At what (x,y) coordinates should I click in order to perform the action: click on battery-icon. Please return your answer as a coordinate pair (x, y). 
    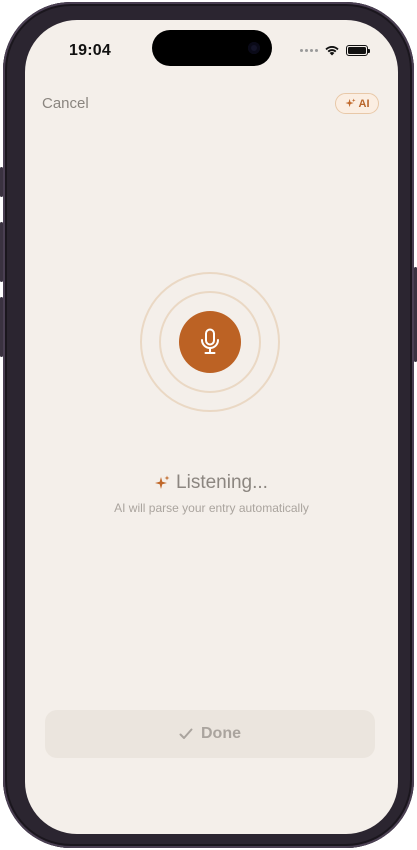
    Looking at the image, I should click on (358, 50).